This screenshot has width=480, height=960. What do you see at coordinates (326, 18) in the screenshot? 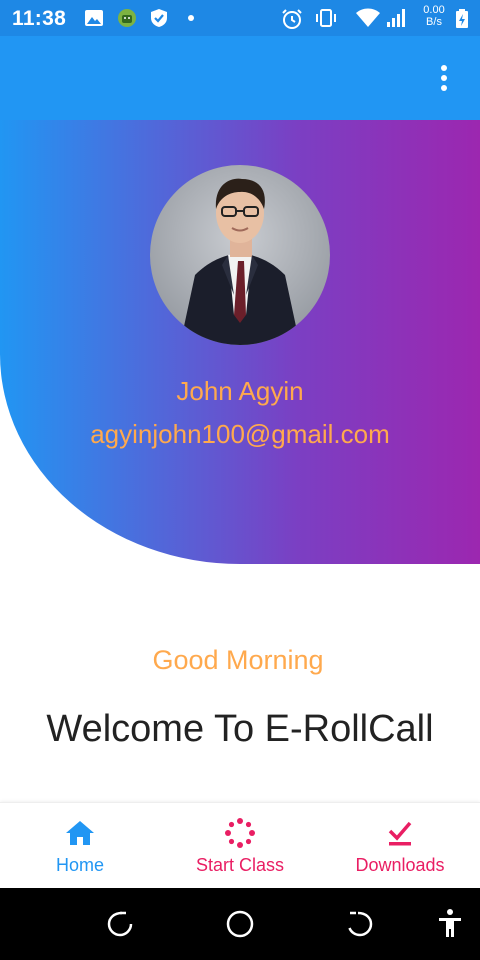
I see `vibrate-icon` at bounding box center [326, 18].